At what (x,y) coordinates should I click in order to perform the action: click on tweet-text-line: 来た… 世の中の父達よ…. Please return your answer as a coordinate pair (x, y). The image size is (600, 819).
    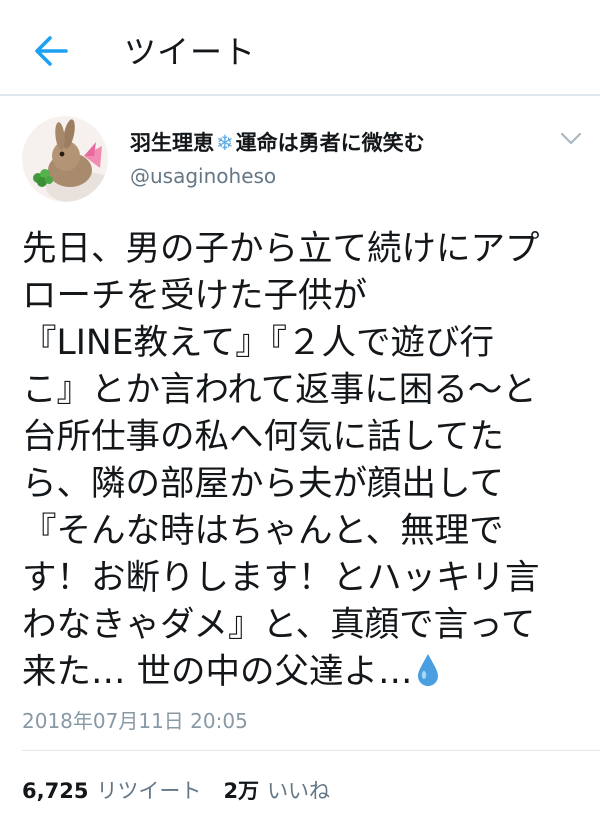
    Looking at the image, I should click on (217, 672).